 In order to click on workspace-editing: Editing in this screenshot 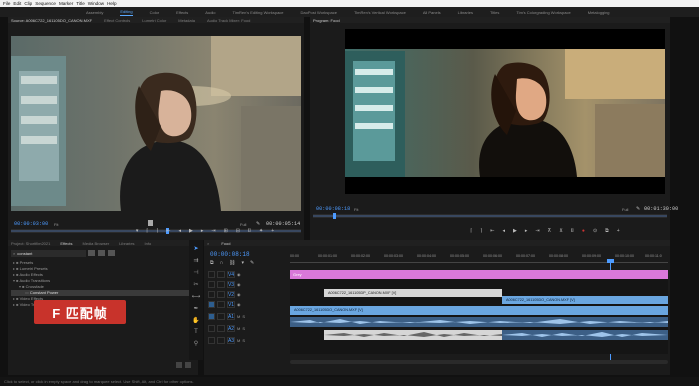, I will do `click(126, 12)`.